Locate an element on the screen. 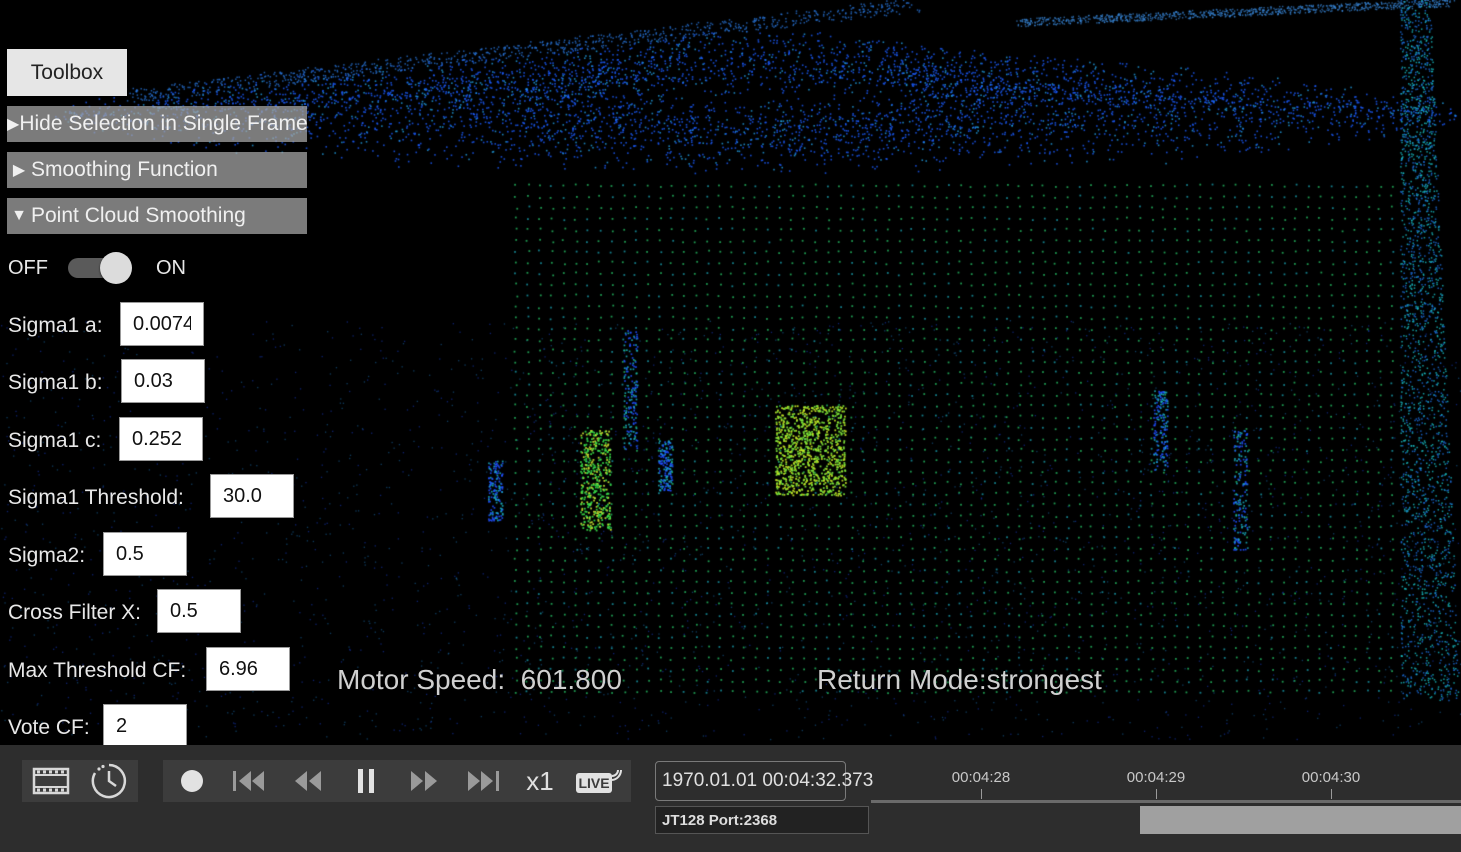  view-mode-group is located at coordinates (80, 781).